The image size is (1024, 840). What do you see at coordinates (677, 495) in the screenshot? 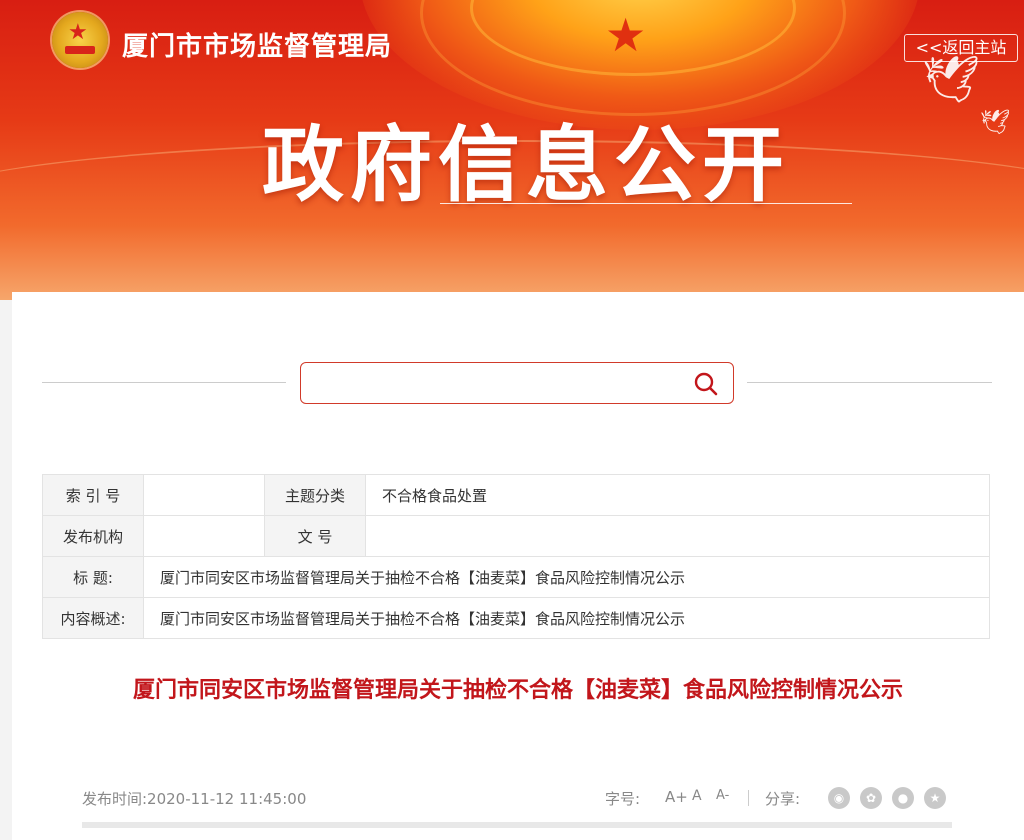
I see `topic-value: 不合格食品处置` at bounding box center [677, 495].